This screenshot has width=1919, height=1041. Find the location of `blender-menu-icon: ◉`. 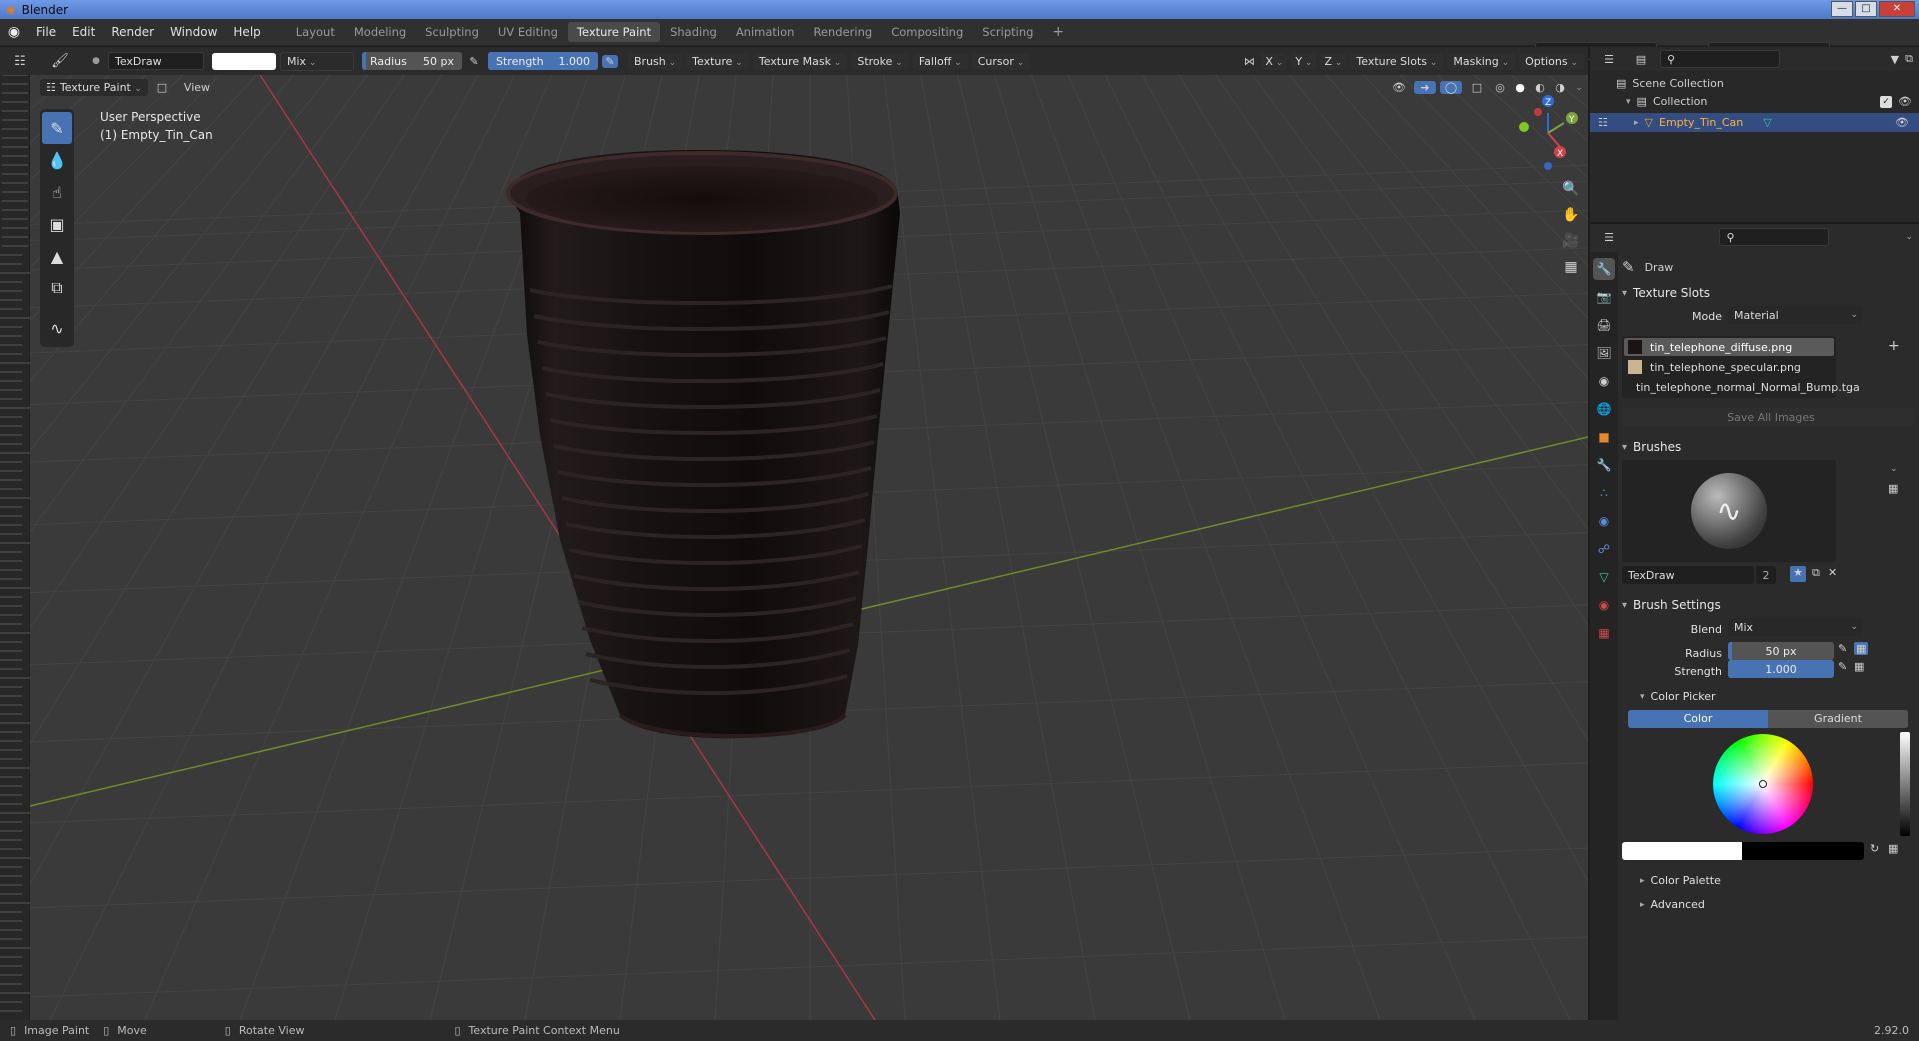

blender-menu-icon: ◉ is located at coordinates (14, 32).